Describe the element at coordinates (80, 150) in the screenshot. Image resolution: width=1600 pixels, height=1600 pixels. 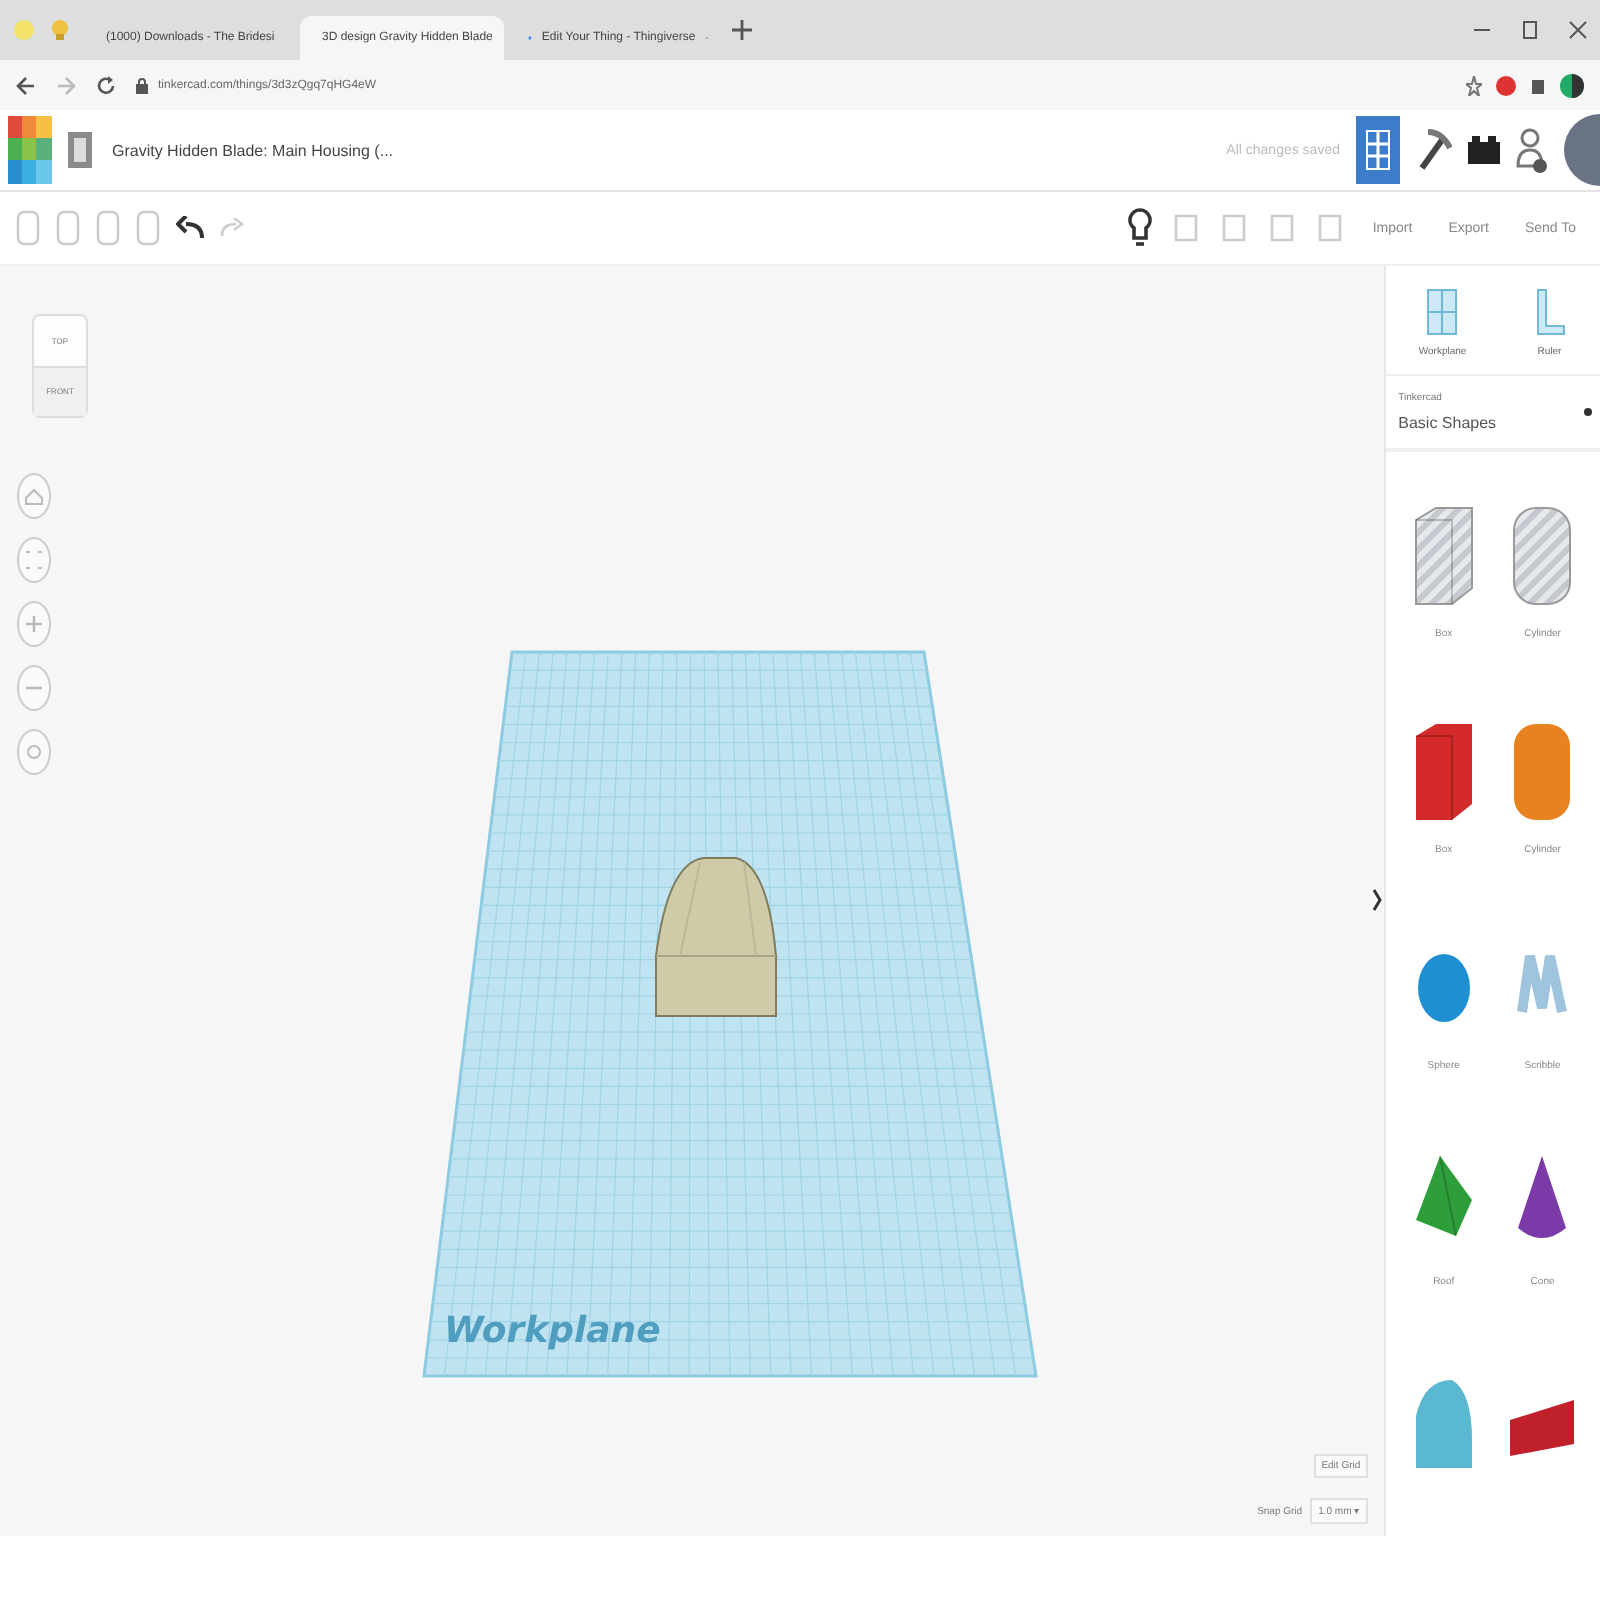
I see `design-icon` at that location.